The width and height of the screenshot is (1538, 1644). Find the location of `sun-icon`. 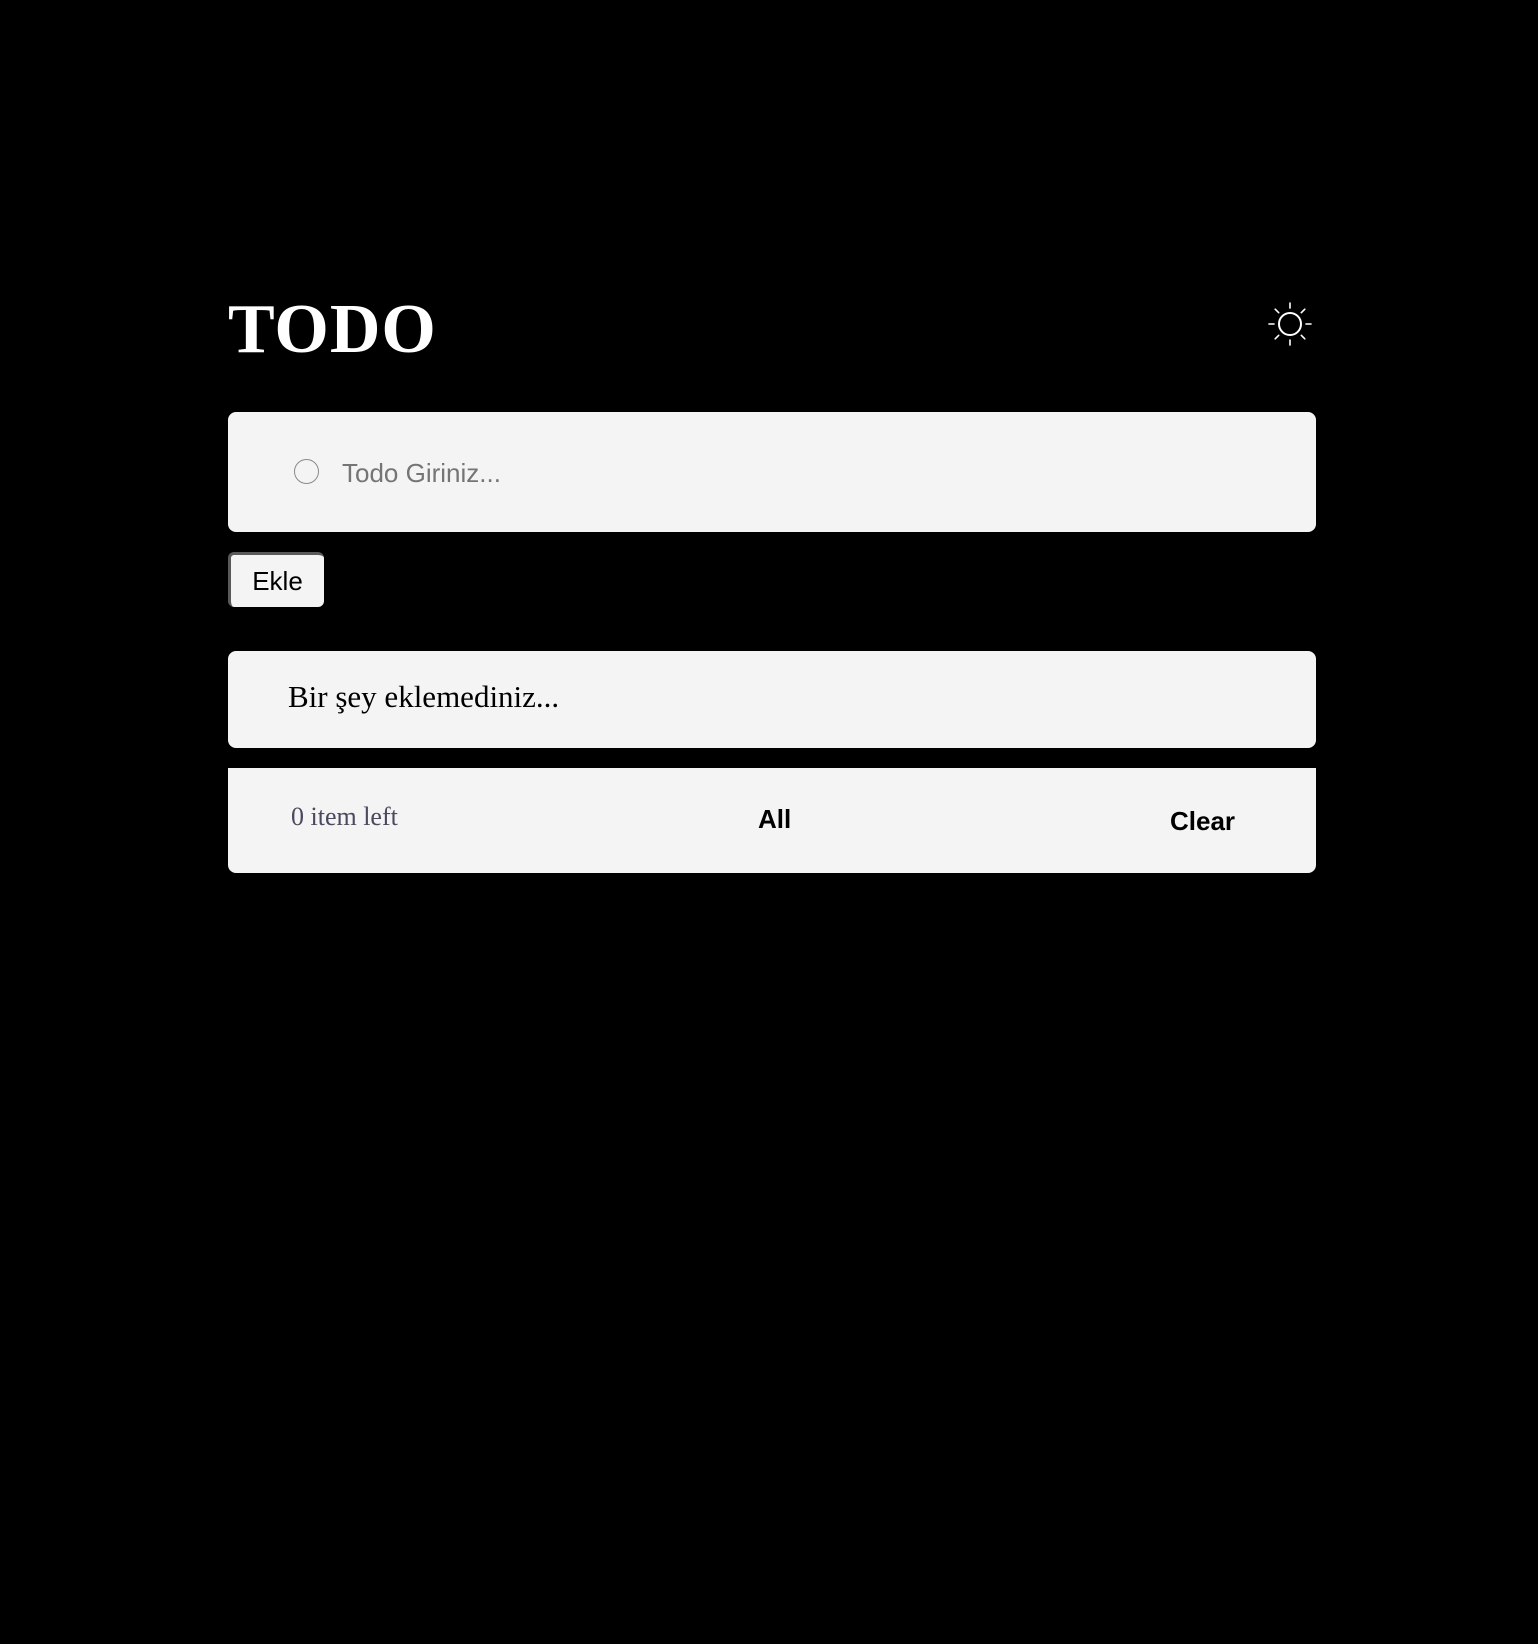

sun-icon is located at coordinates (1290, 324).